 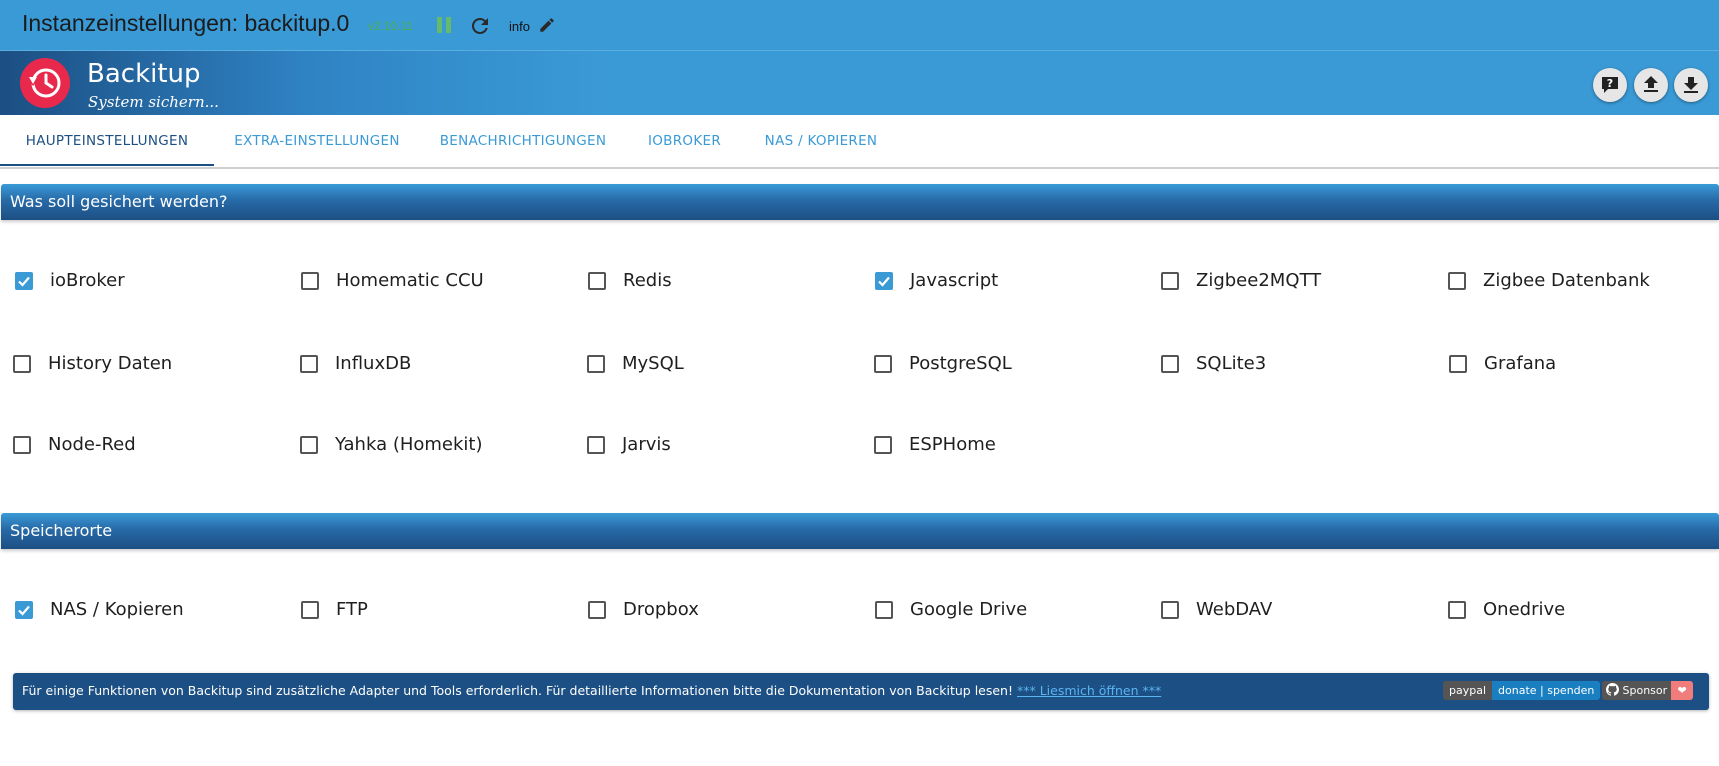 What do you see at coordinates (107, 141) in the screenshot?
I see `tab-haupteinstellungen: HAUPTEINSTELLUNGEN` at bounding box center [107, 141].